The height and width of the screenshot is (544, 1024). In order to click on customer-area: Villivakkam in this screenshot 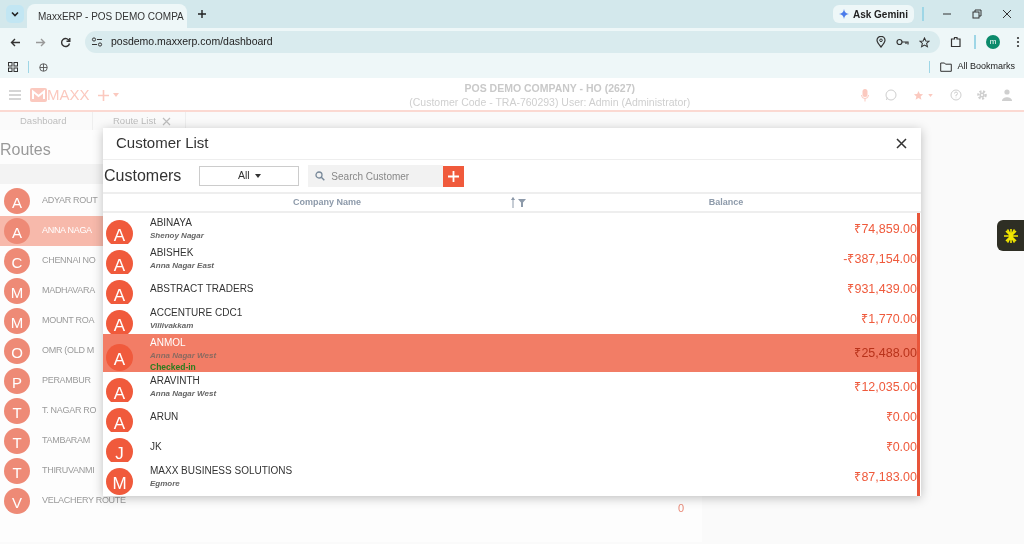, I will do `click(196, 325)`.